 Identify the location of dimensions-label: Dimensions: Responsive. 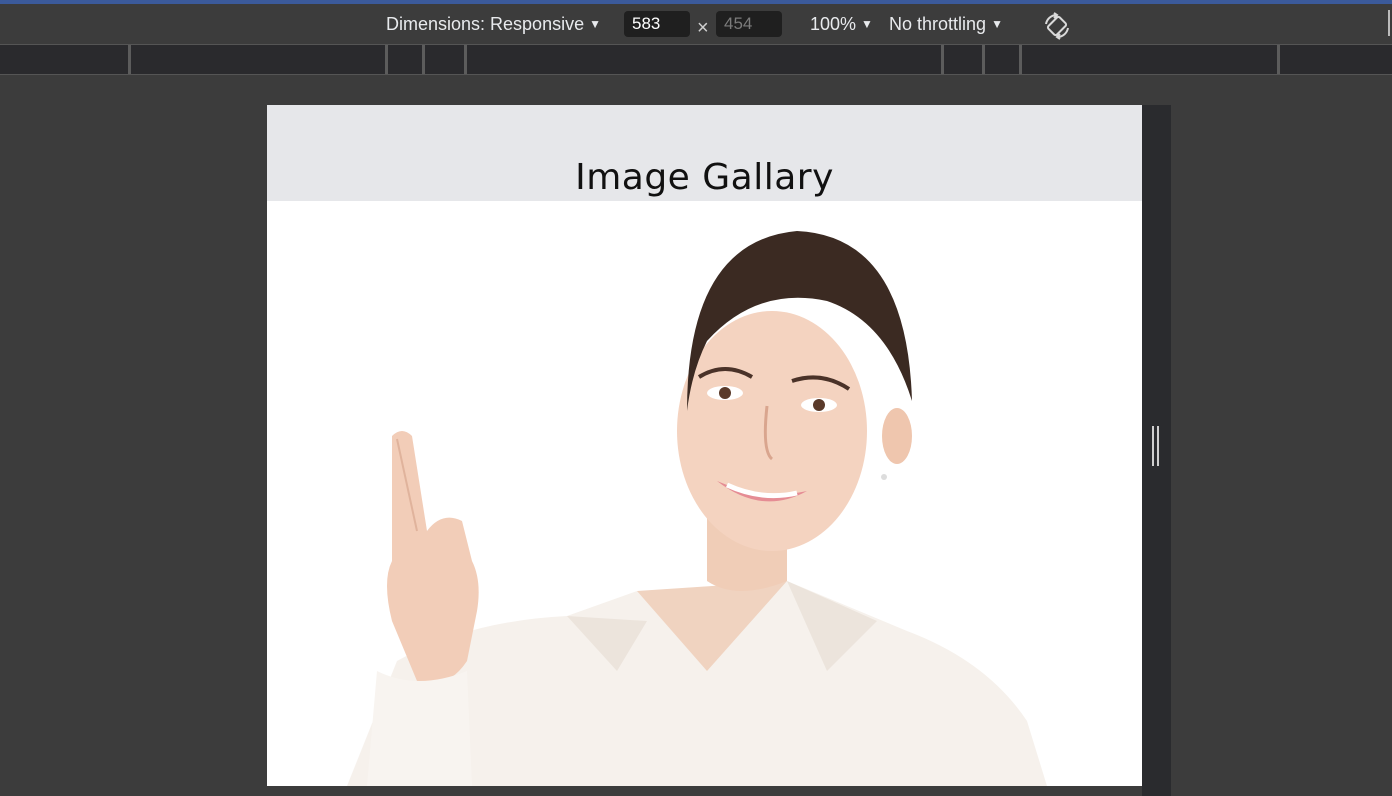
(485, 24).